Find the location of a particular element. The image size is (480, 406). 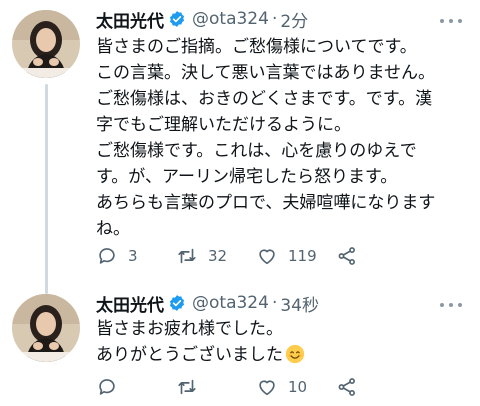

reply-button is located at coordinates (136, 387).